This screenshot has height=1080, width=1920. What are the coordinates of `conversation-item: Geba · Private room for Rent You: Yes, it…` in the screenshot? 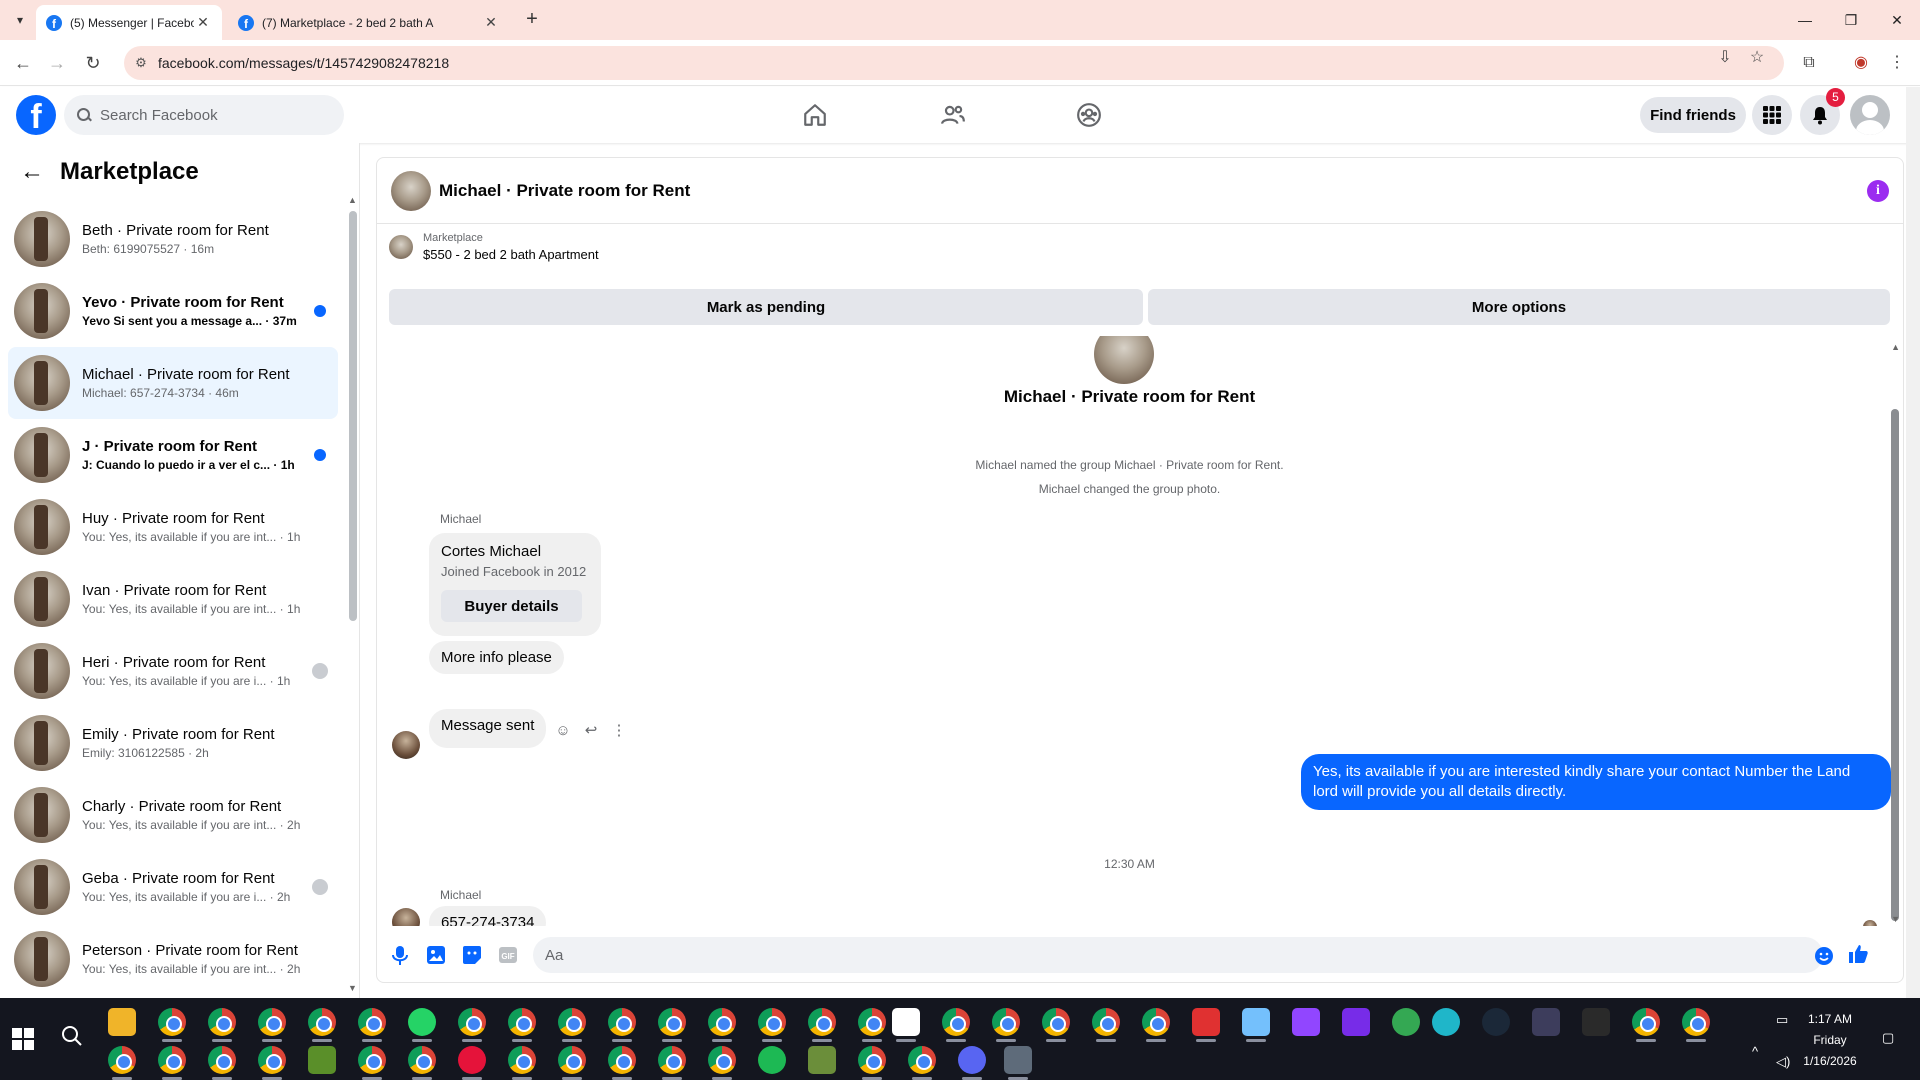 It's located at (173, 887).